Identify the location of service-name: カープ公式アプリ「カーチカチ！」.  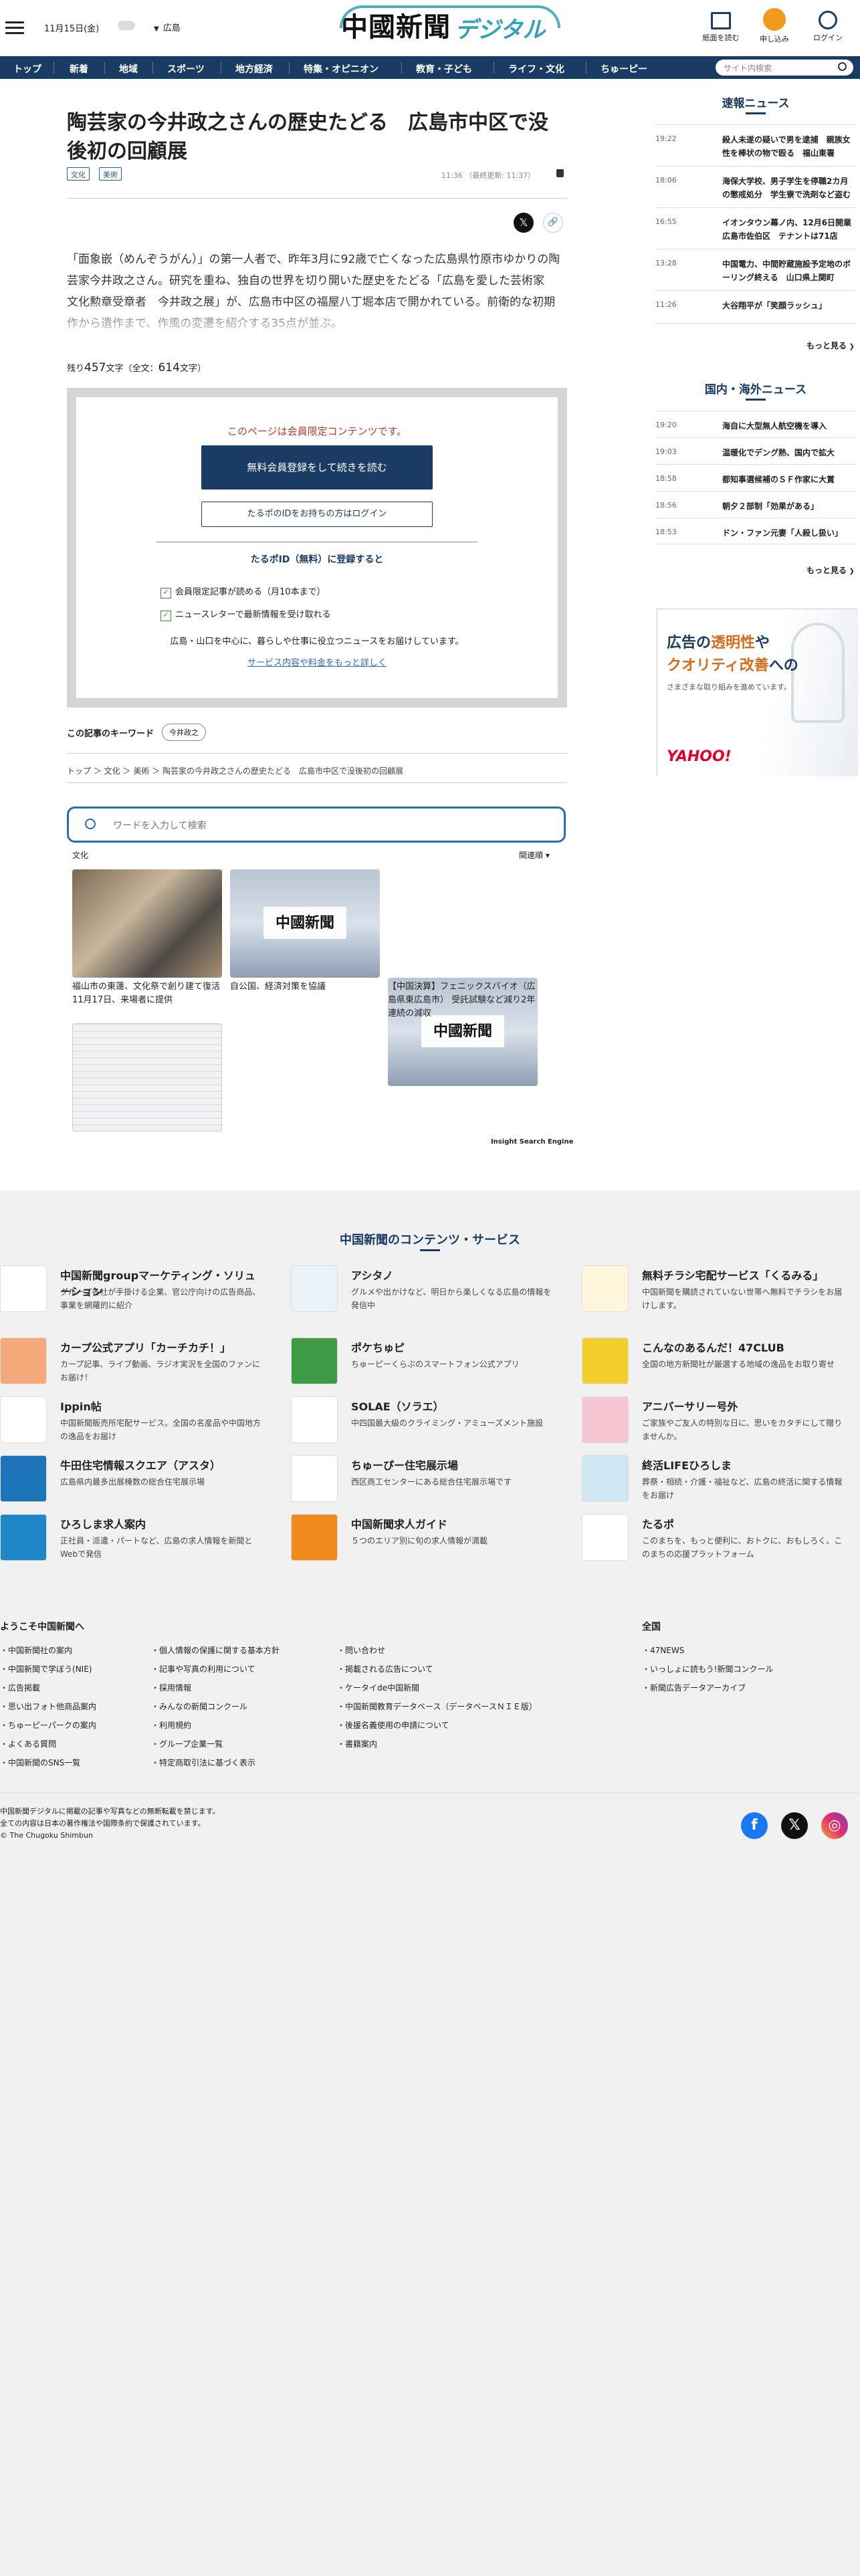
(145, 1348).